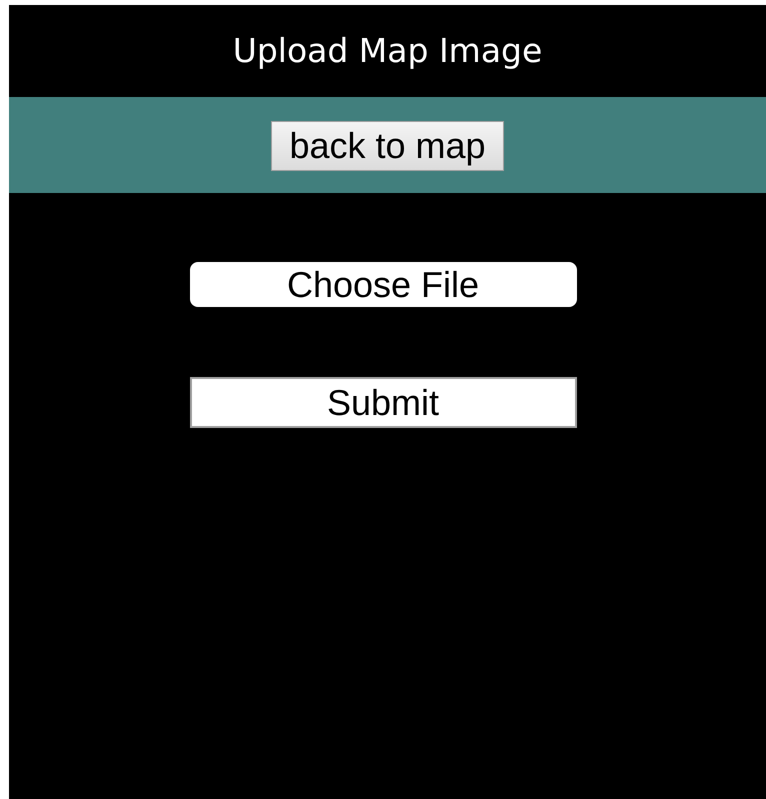  What do you see at coordinates (387, 145) in the screenshot?
I see `back-button: back to map` at bounding box center [387, 145].